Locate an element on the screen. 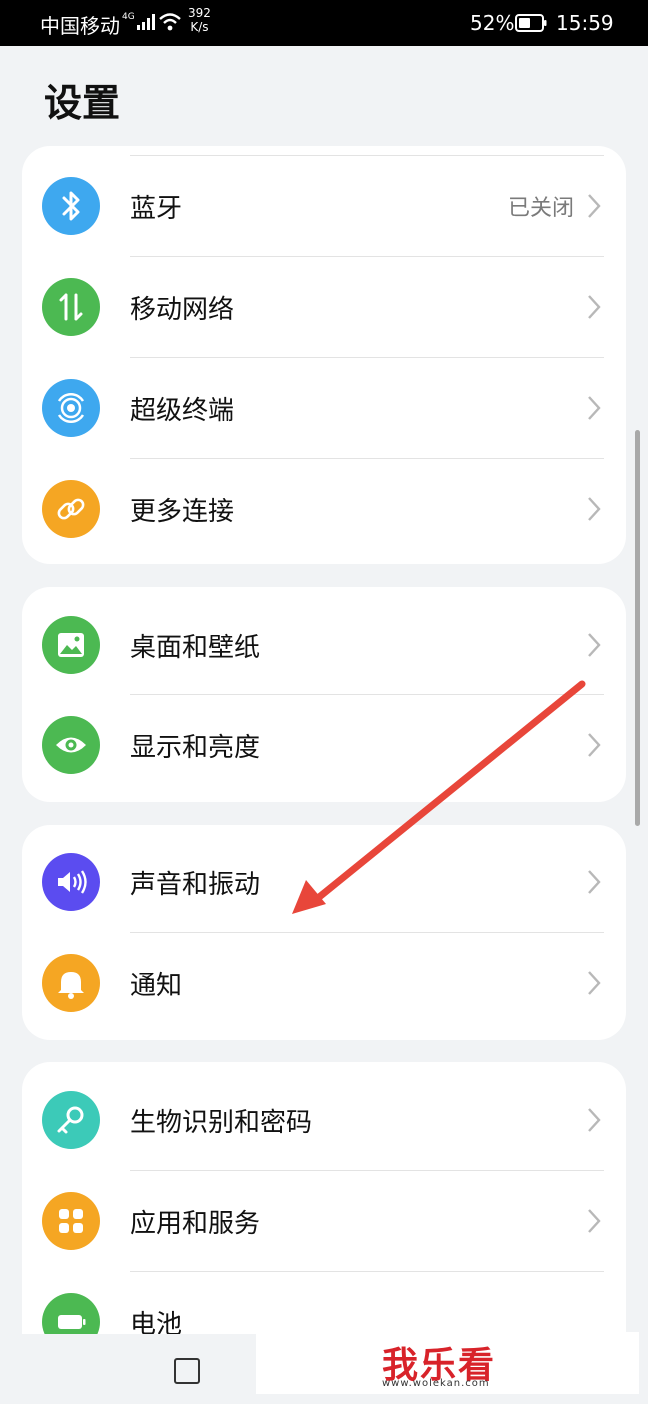  display-card: 桌面和壁纸 显示和亮度 is located at coordinates (324, 694).